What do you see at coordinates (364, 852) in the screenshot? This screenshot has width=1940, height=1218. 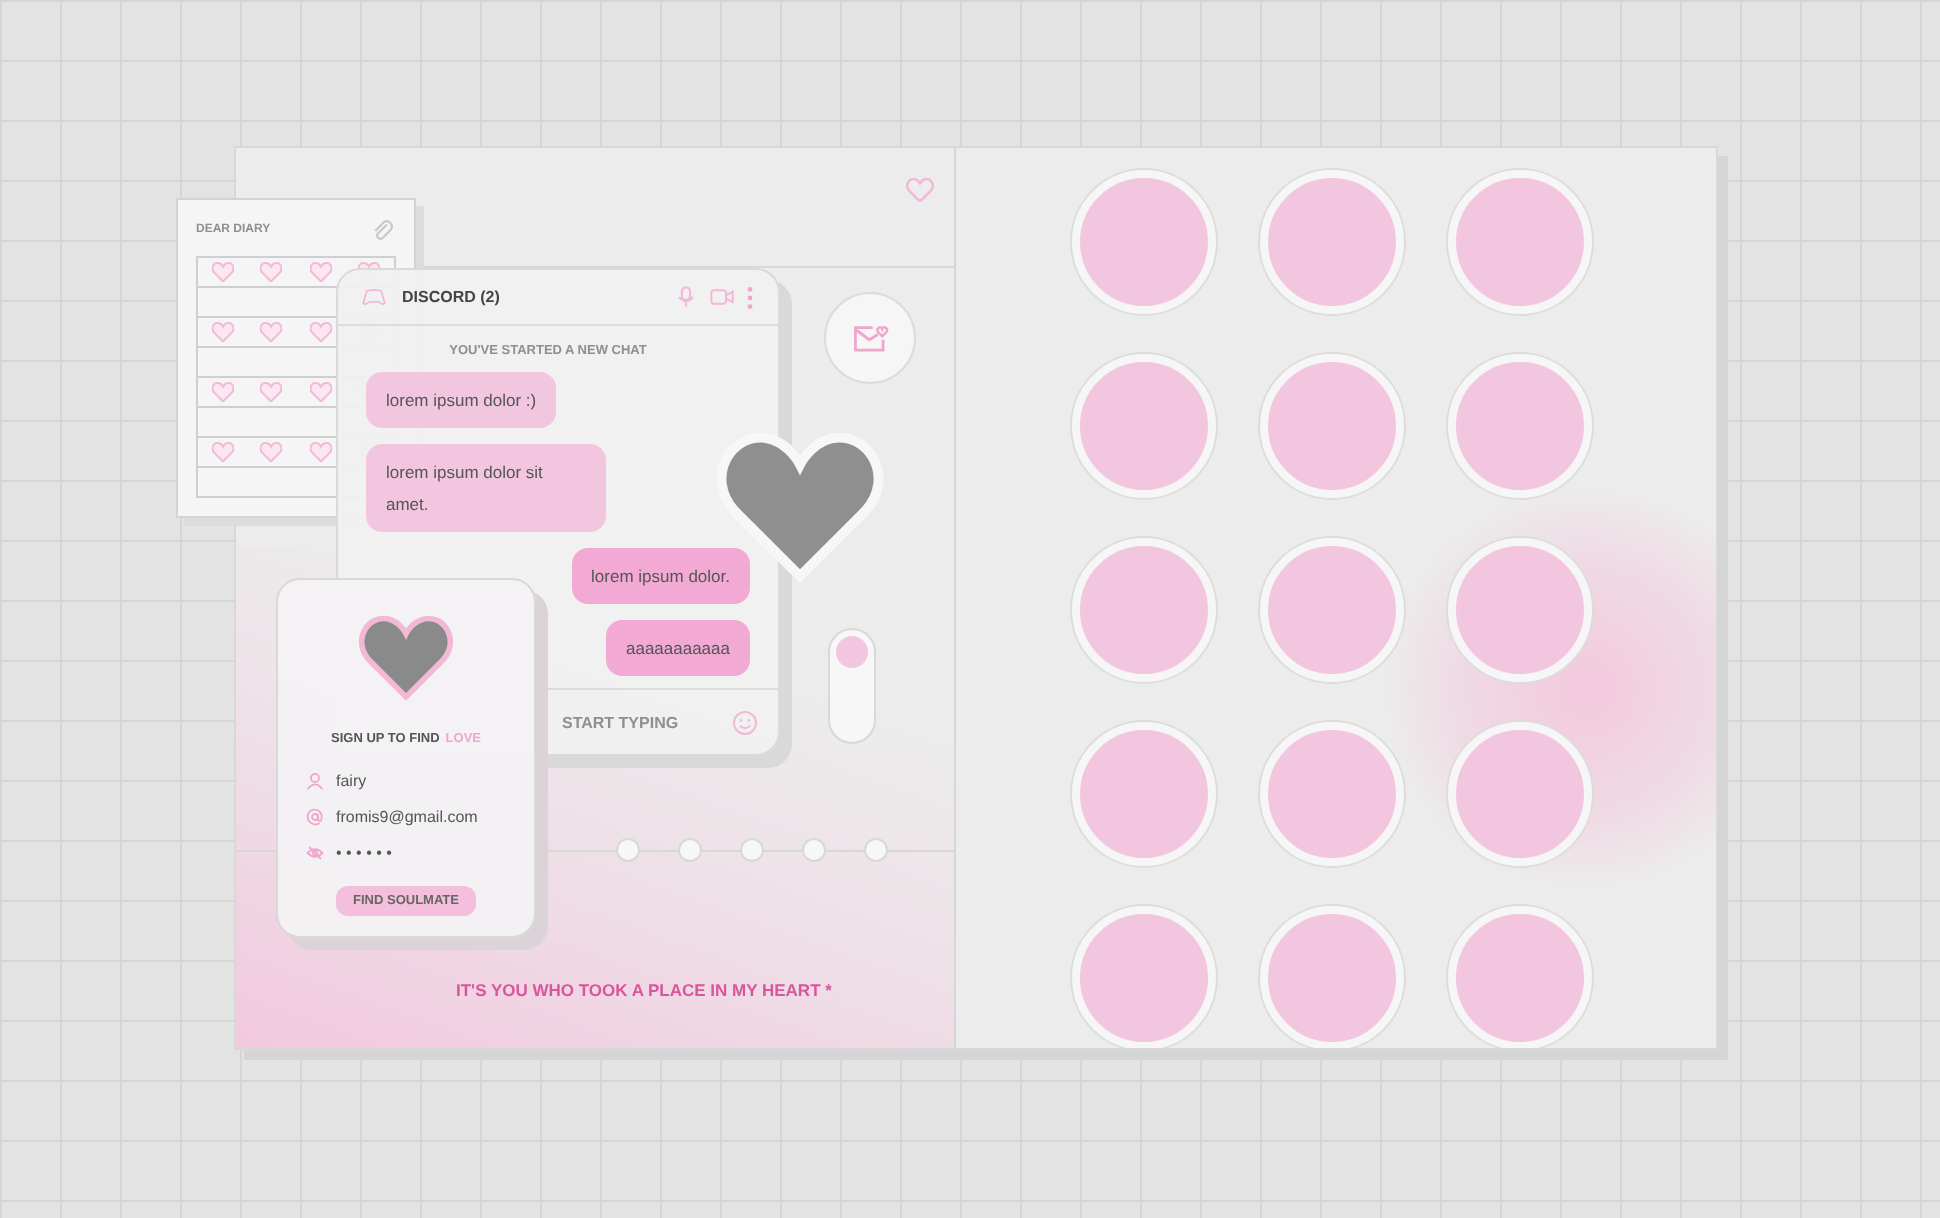 I see `field-value: • • • • • •` at bounding box center [364, 852].